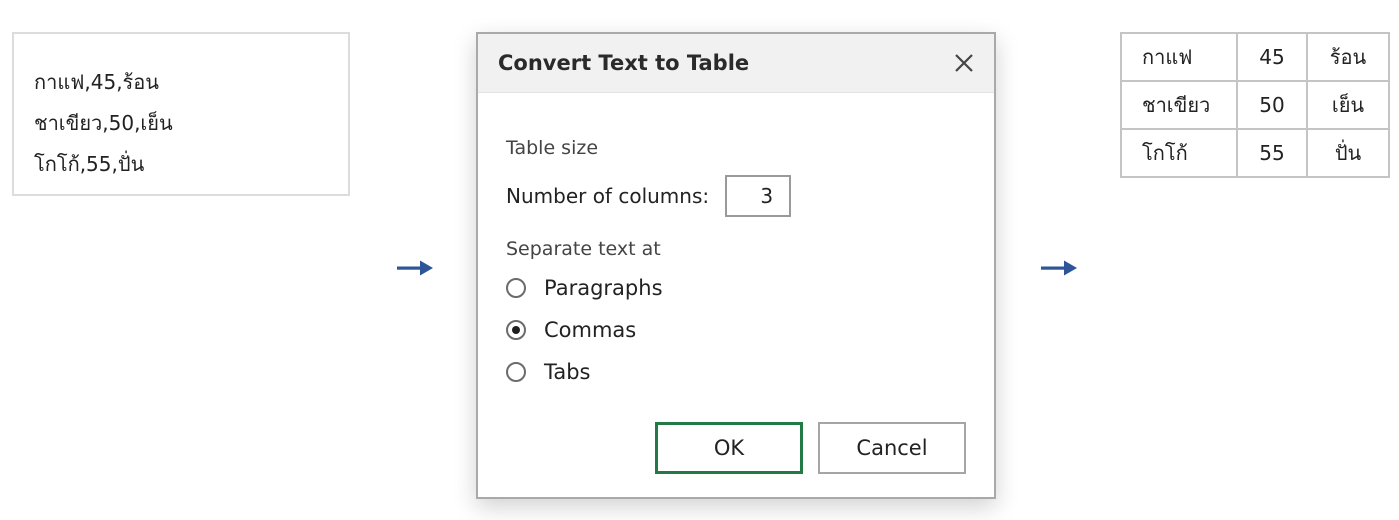  I want to click on table-row: โกโก้ 55 ปั่น, so click(1255, 153).